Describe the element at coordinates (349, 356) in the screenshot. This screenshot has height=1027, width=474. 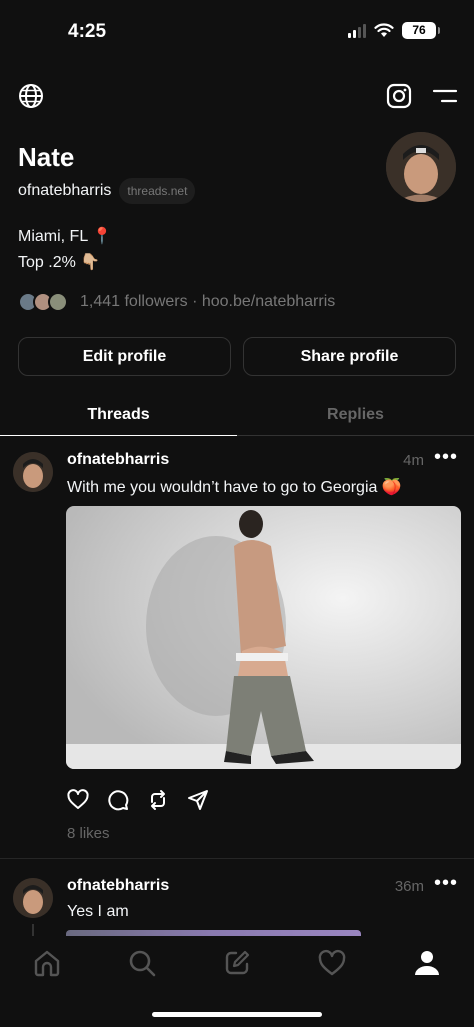
I see `share-profile-button: Share profile` at that location.